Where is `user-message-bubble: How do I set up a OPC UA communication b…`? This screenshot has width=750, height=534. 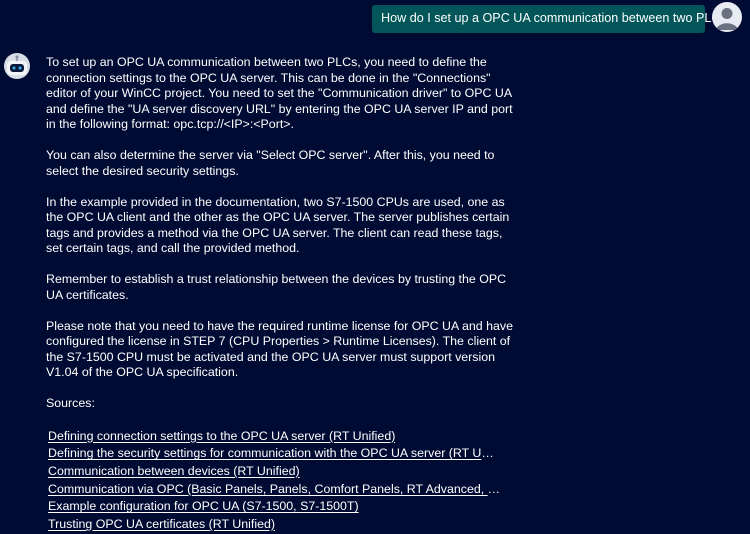 user-message-bubble: How do I set up a OPC UA communication b… is located at coordinates (553, 19).